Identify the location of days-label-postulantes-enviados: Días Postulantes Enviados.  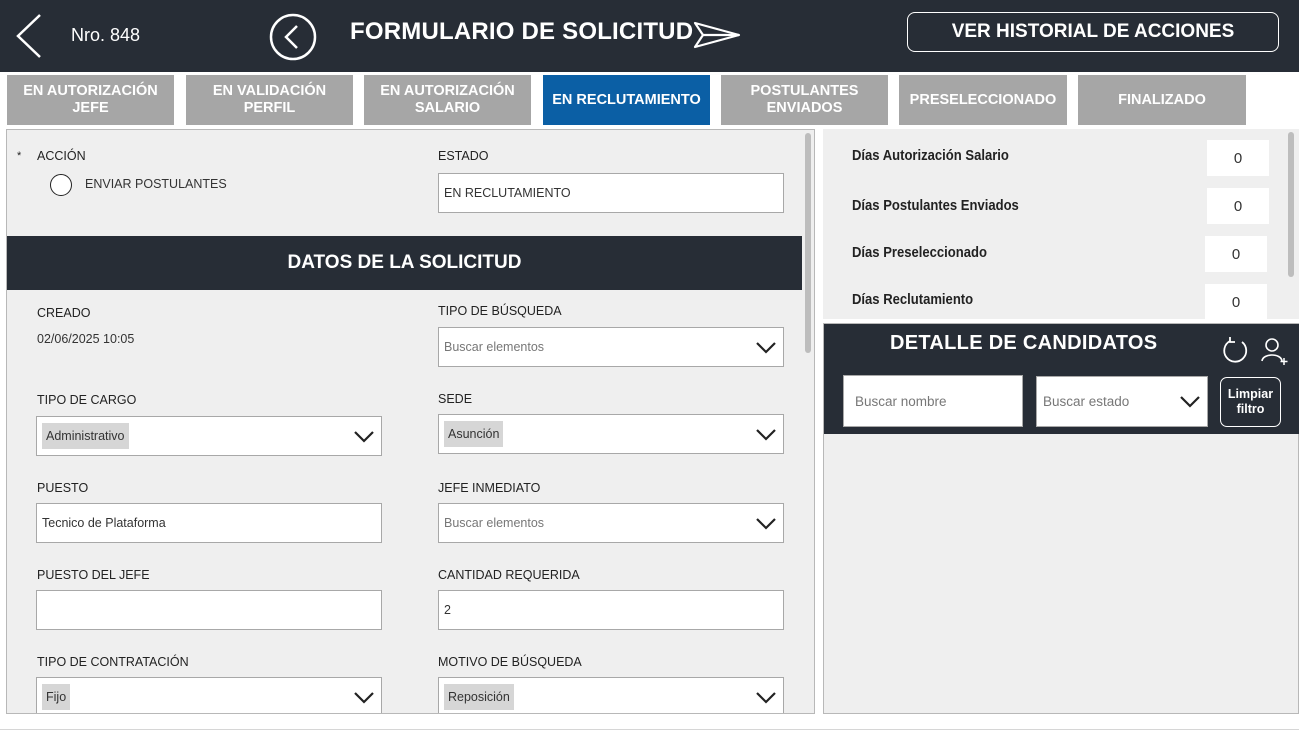
(935, 206).